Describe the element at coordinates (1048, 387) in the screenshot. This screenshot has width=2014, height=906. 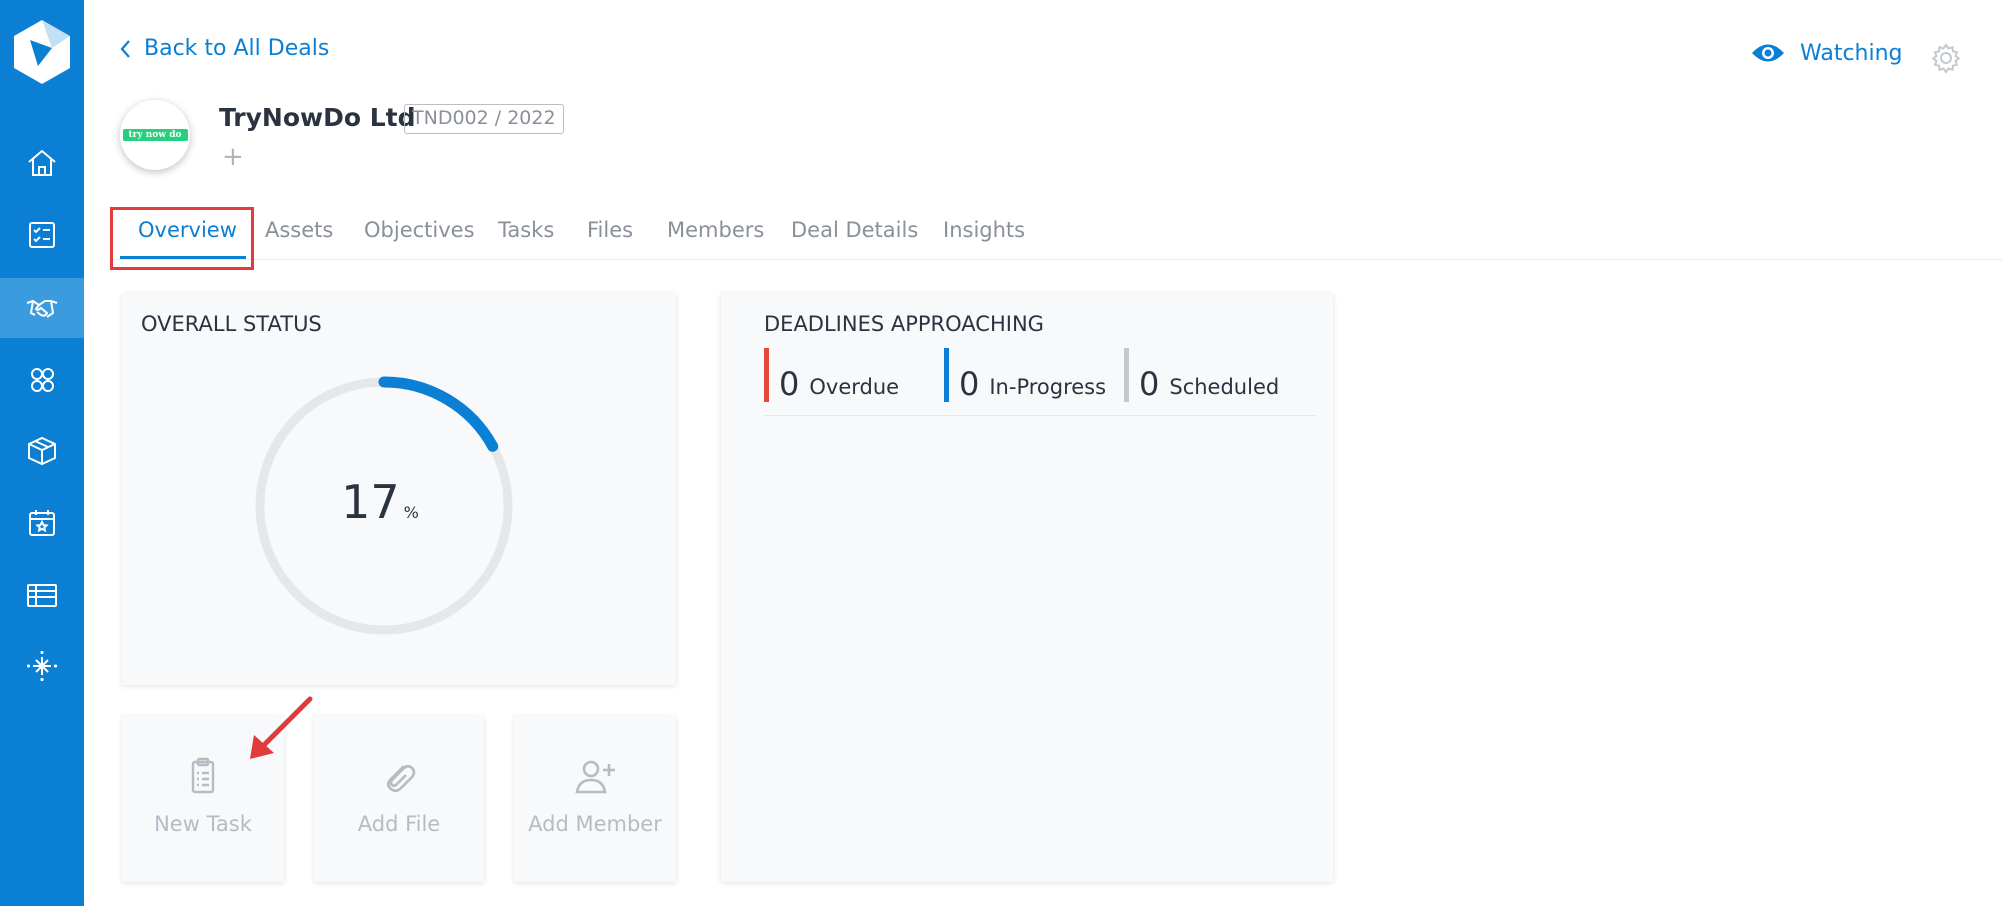
I see `in-progress-label: In-Progress` at that location.